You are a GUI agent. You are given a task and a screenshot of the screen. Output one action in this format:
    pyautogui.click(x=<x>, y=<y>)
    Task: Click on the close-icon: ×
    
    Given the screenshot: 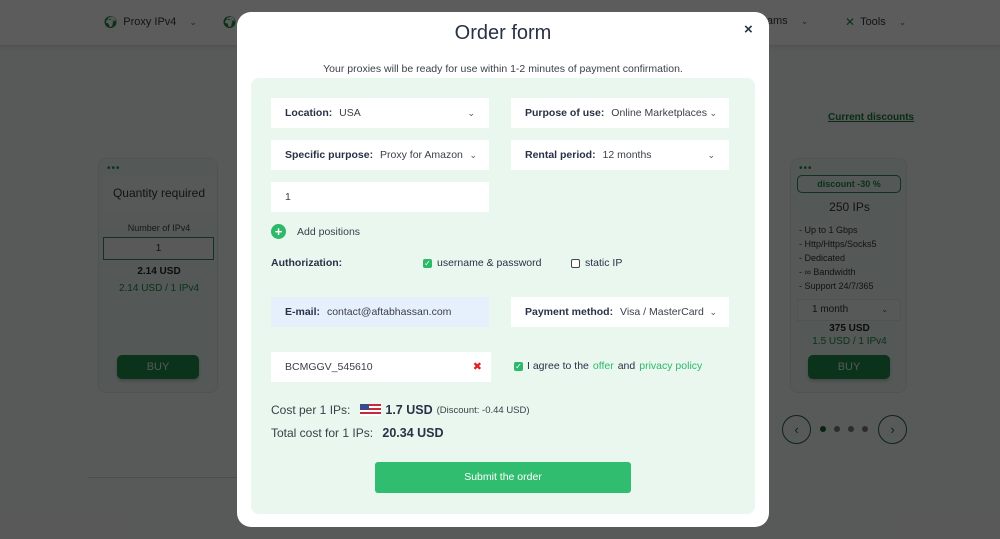 What is the action you would take?
    pyautogui.click(x=748, y=29)
    